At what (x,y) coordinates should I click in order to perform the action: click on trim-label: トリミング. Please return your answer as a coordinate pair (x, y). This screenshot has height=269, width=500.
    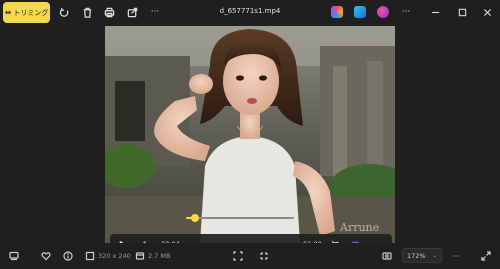
    Looking at the image, I should click on (31, 12).